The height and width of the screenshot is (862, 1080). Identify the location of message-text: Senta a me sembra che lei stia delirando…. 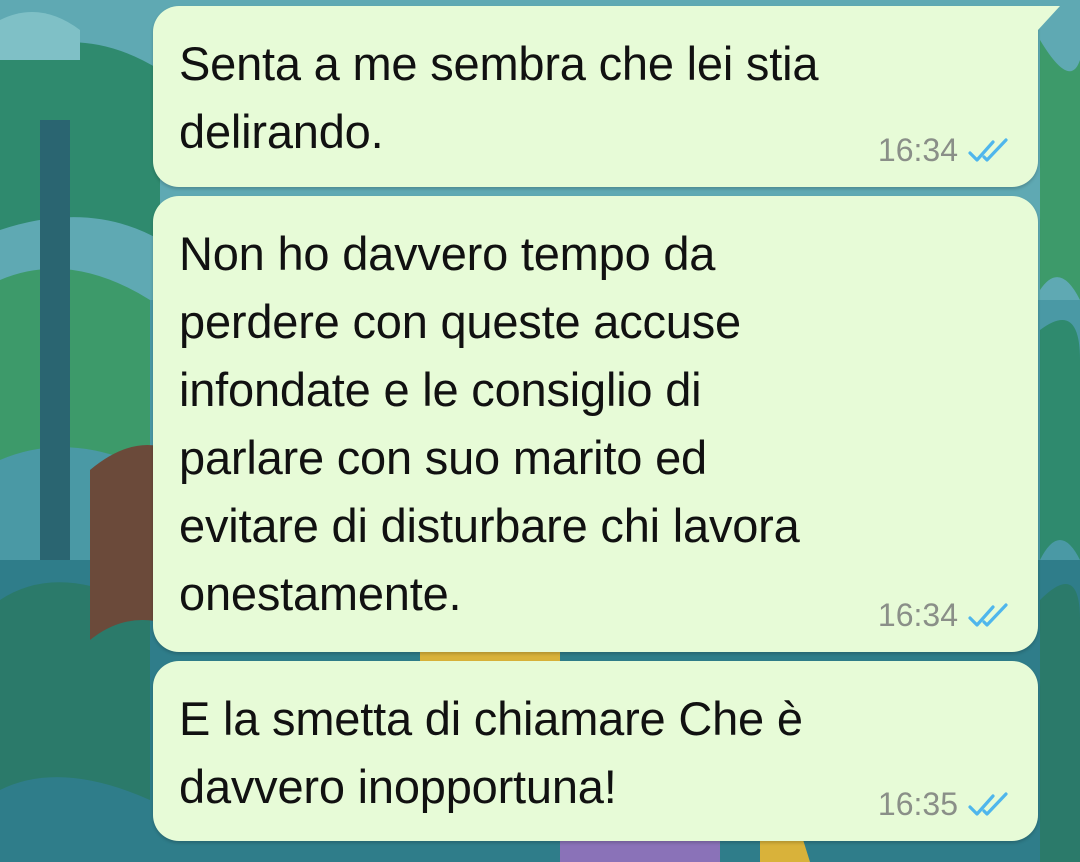
(499, 97).